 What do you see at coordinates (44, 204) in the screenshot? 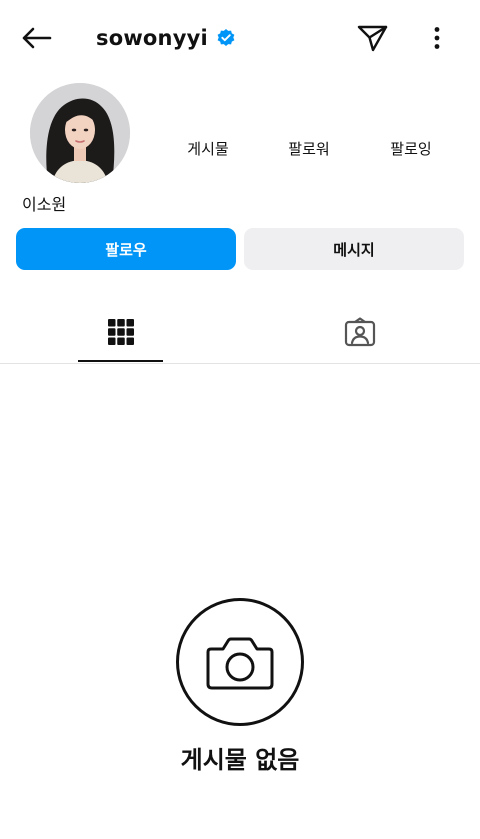
I see `display-name: 이소원` at bounding box center [44, 204].